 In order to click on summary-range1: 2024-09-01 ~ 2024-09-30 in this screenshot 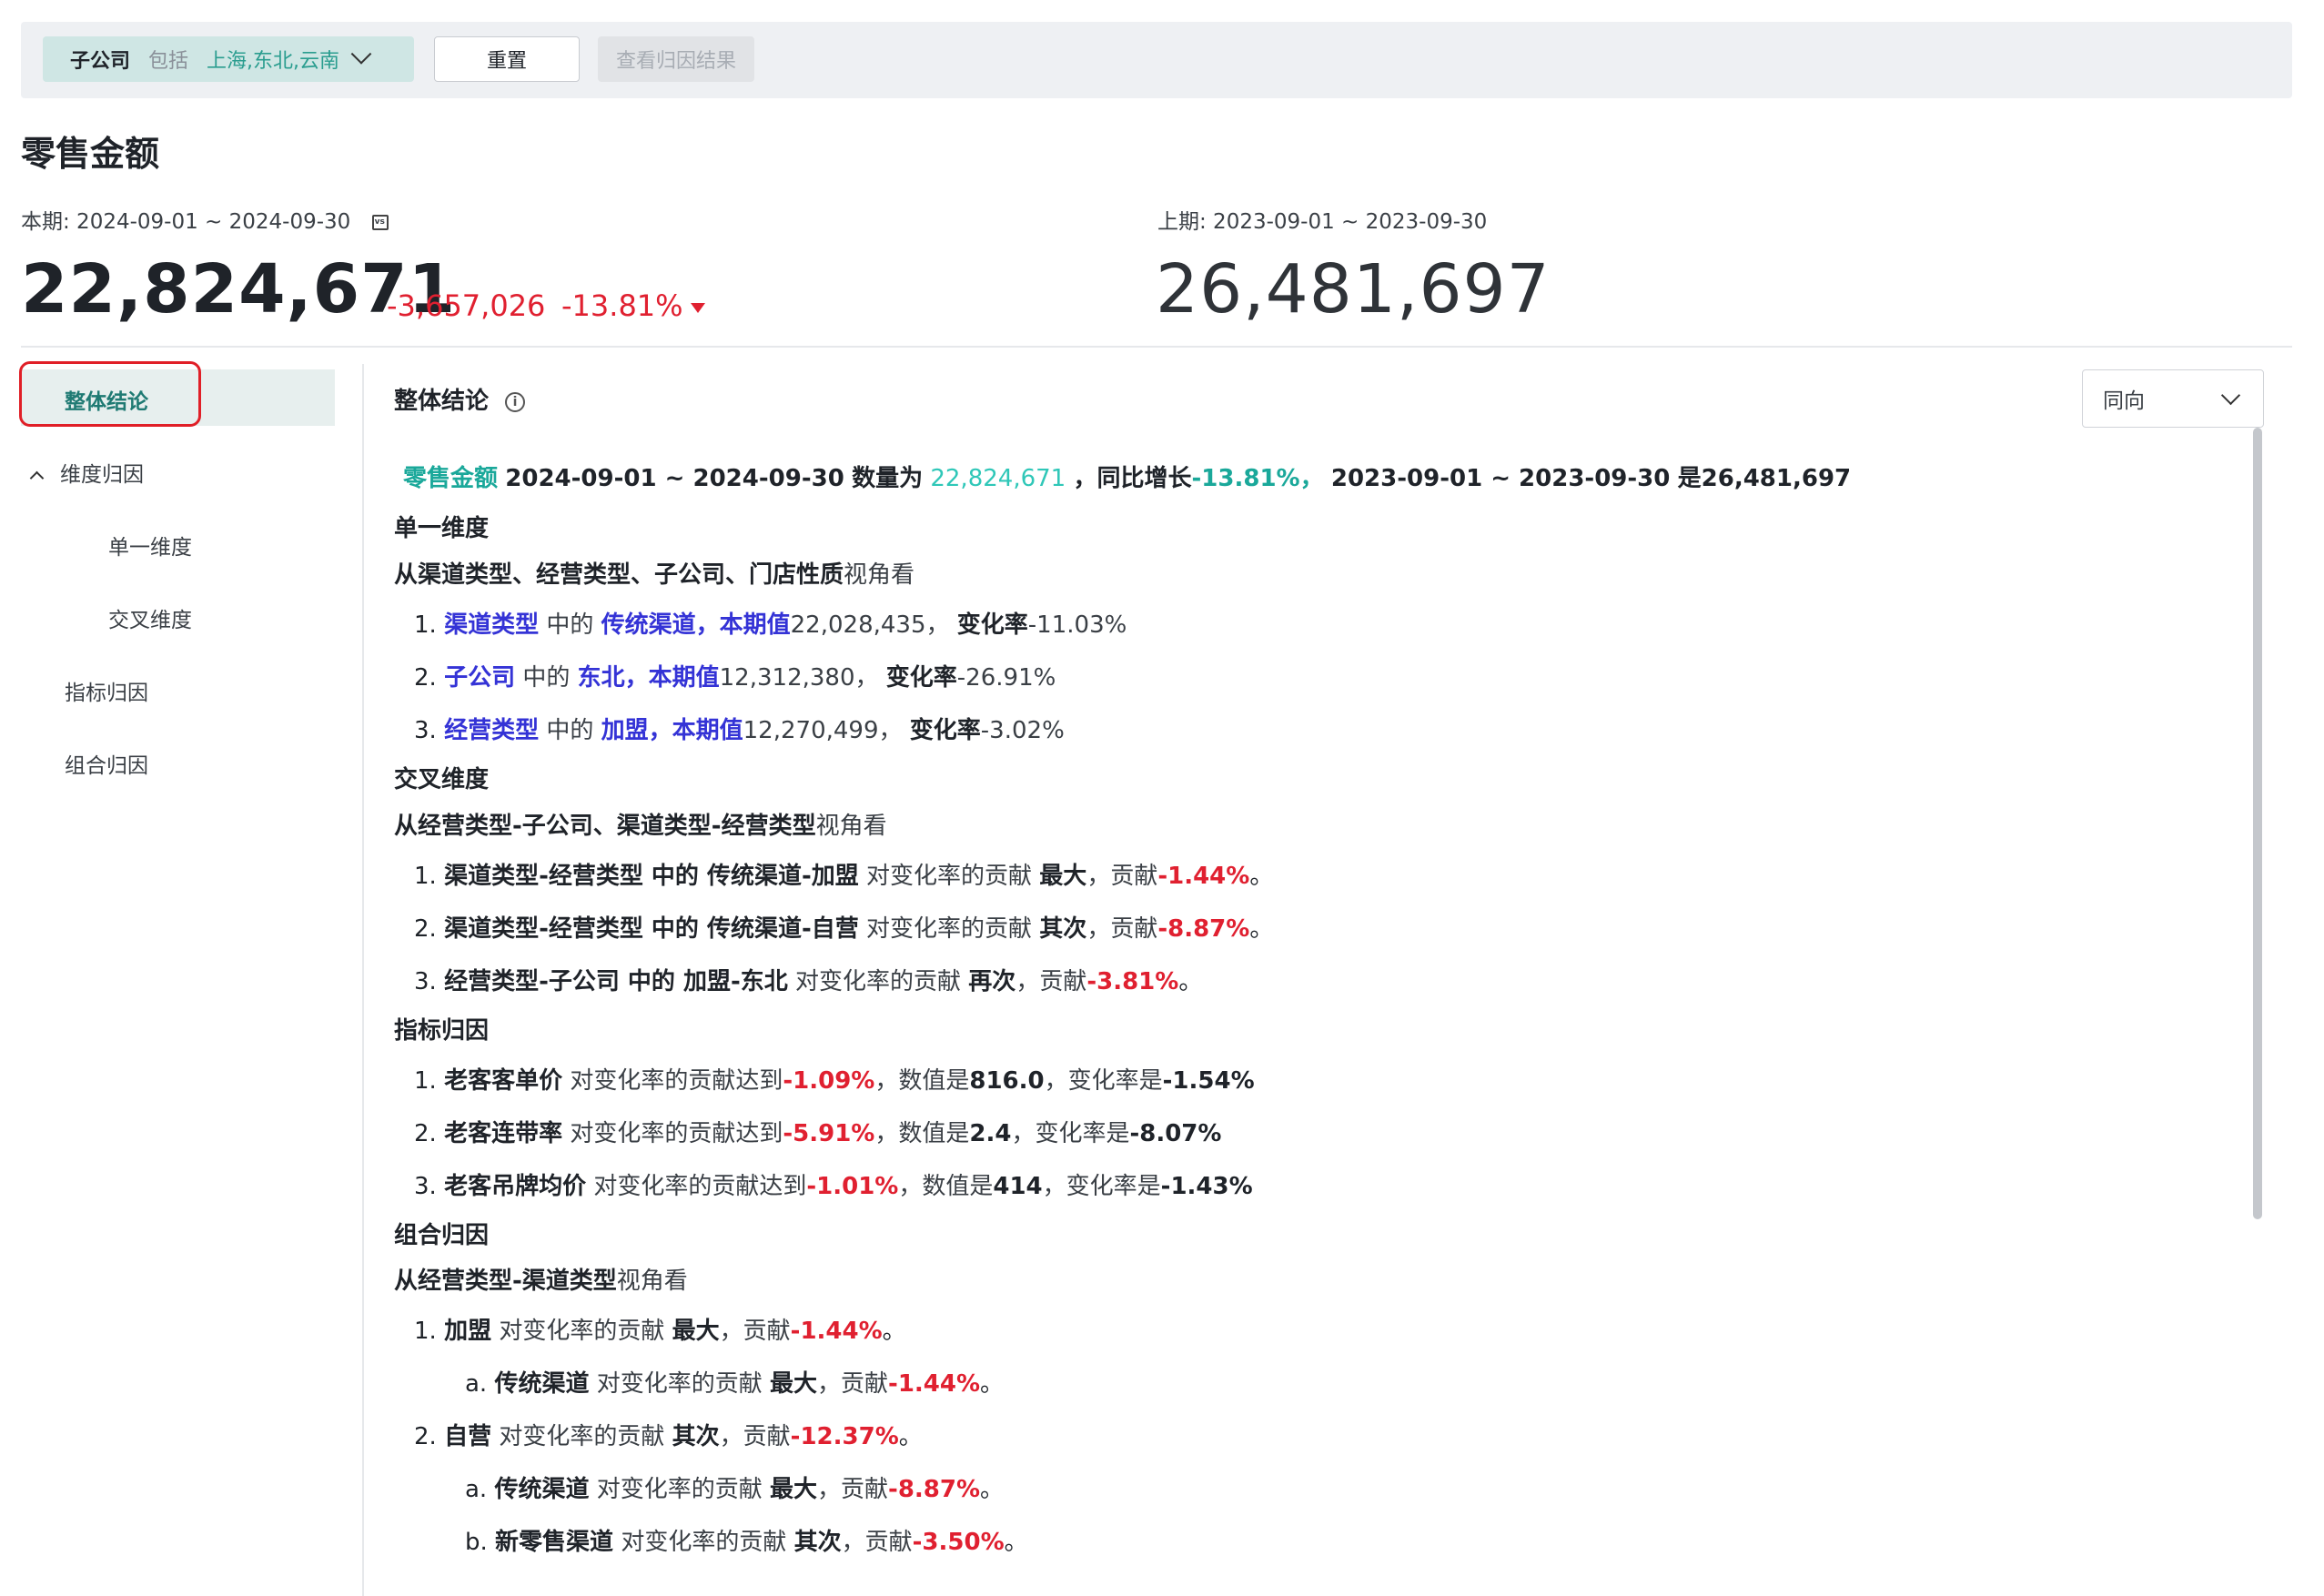, I will do `click(674, 478)`.